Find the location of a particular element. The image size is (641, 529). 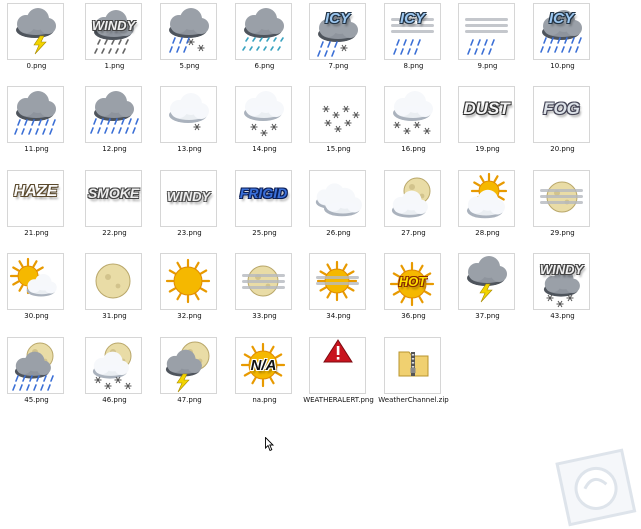

icon-word-label: FRIGID is located at coordinates (263, 193).